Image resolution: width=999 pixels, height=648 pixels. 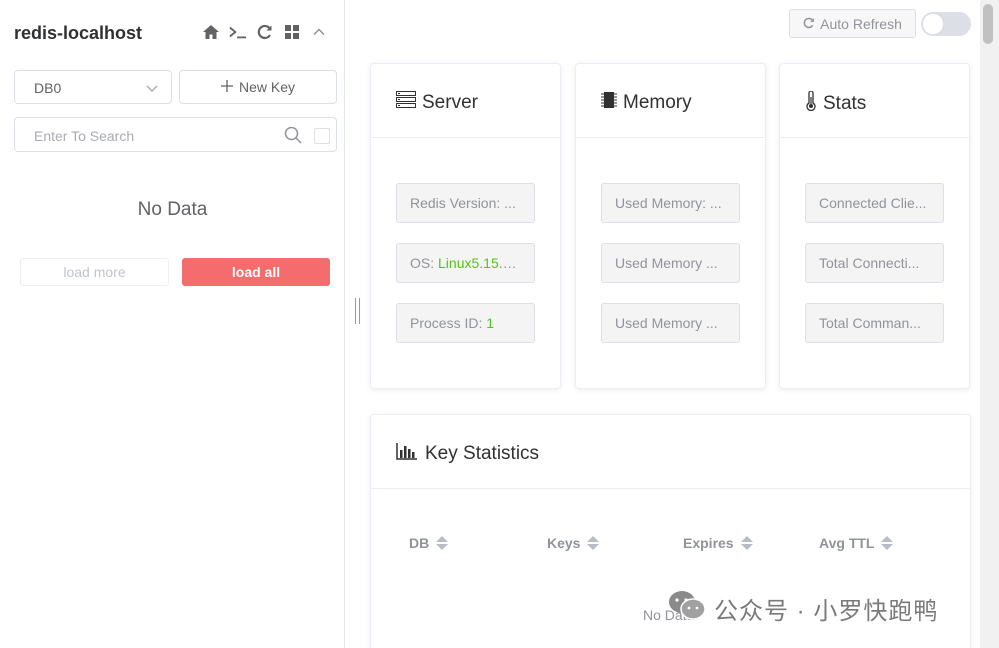 What do you see at coordinates (946, 24) in the screenshot?
I see `auto-refresh-toggle` at bounding box center [946, 24].